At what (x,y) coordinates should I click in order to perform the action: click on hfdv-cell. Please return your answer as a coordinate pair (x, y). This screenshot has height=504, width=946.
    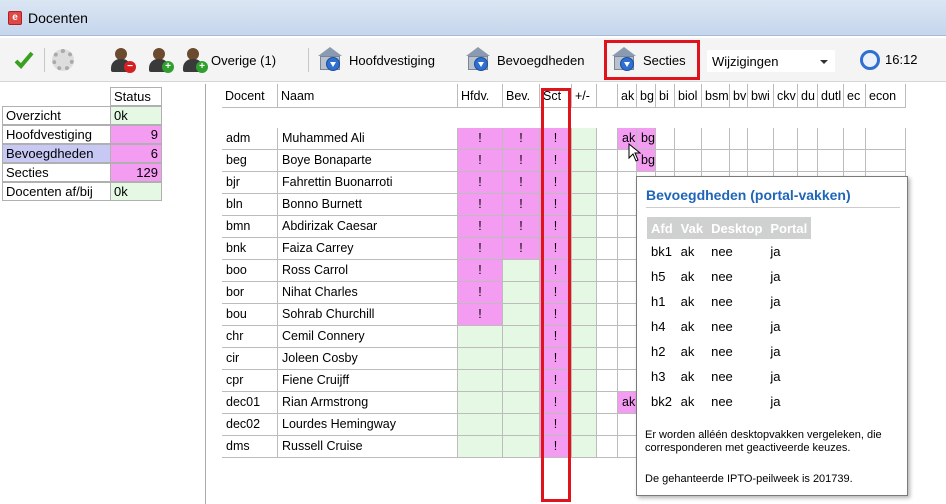
    Looking at the image, I should click on (480, 403).